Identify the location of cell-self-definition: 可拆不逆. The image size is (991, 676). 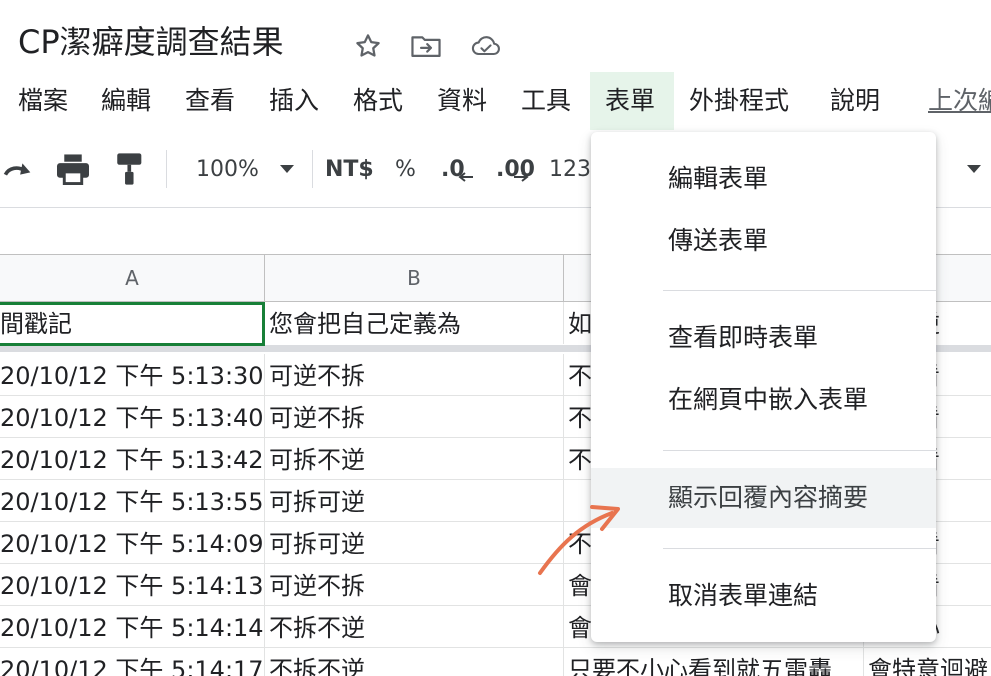
(414, 459).